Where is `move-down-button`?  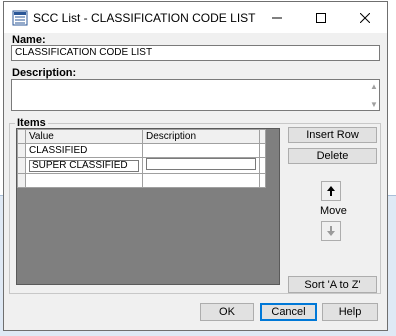 move-down-button is located at coordinates (331, 231).